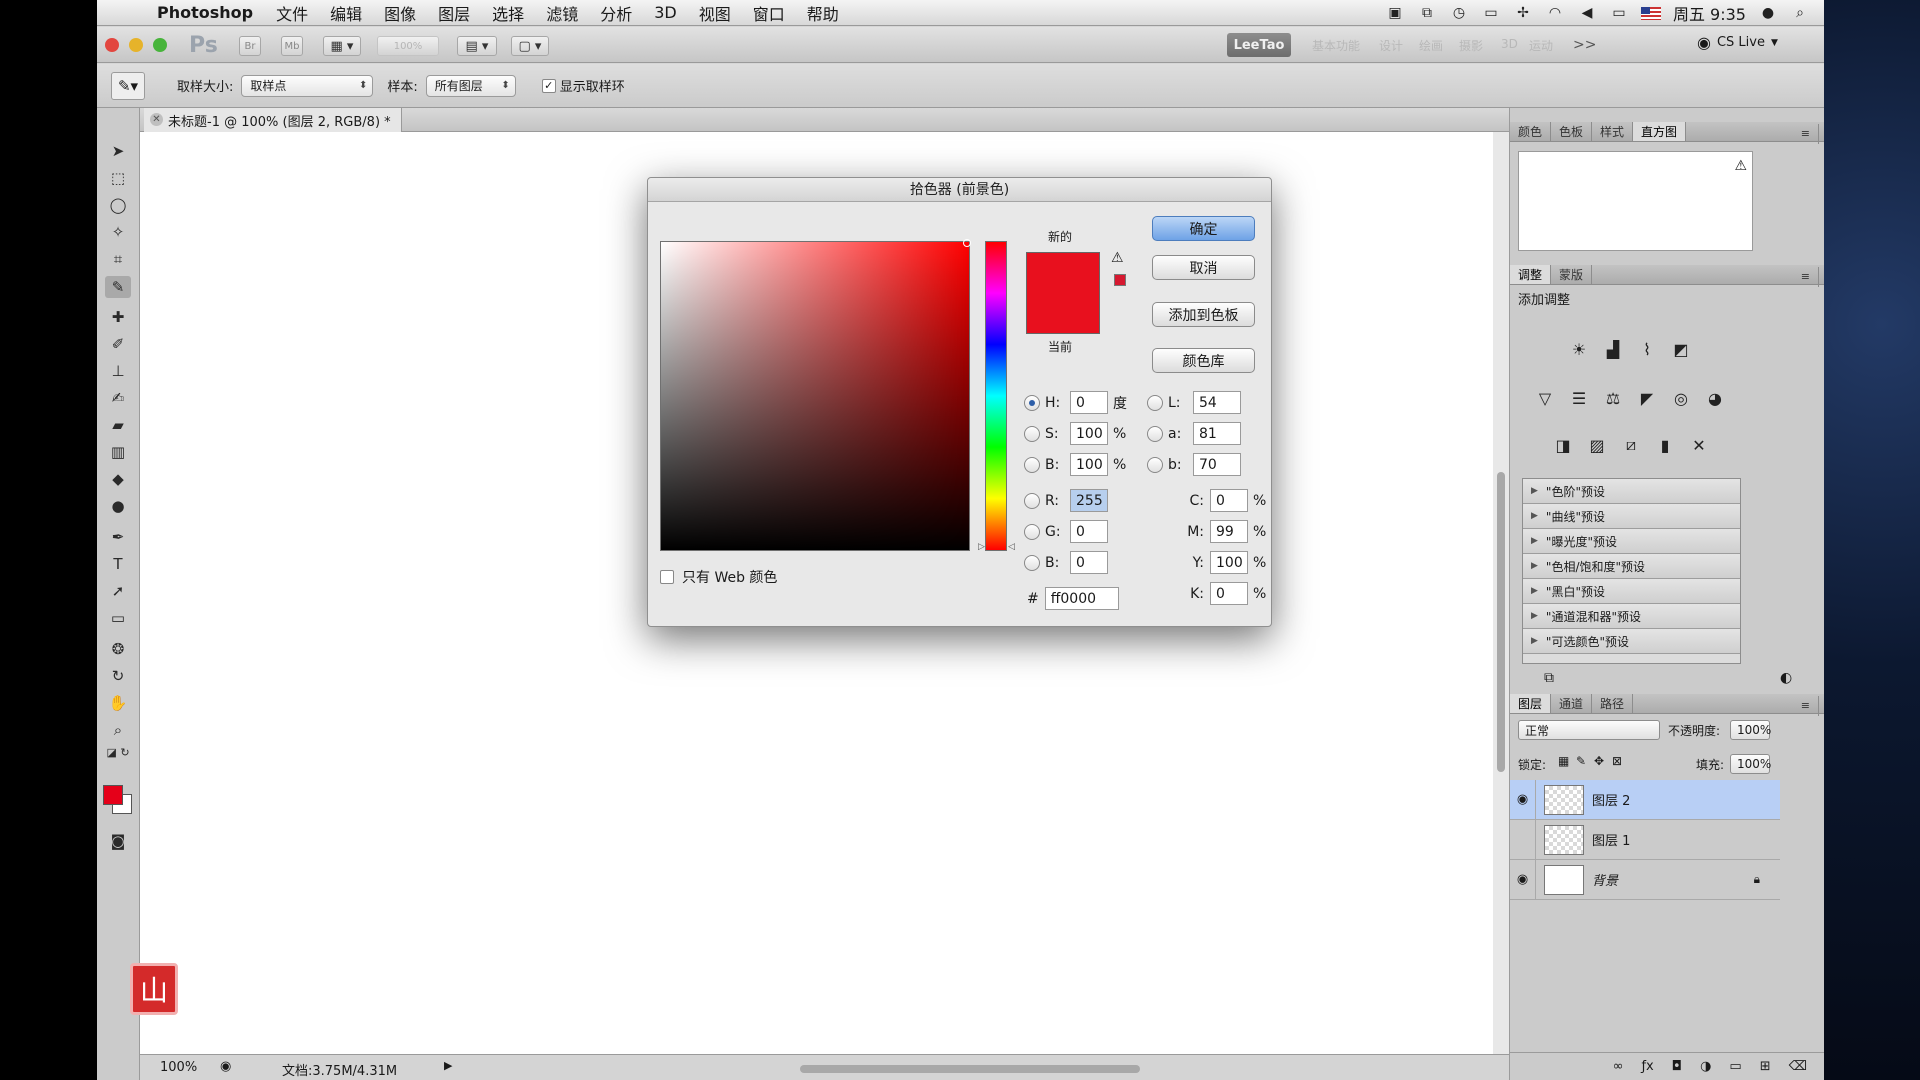  Describe the element at coordinates (1579, 398) in the screenshot. I see `hue-saturation-icon: ☰` at that location.